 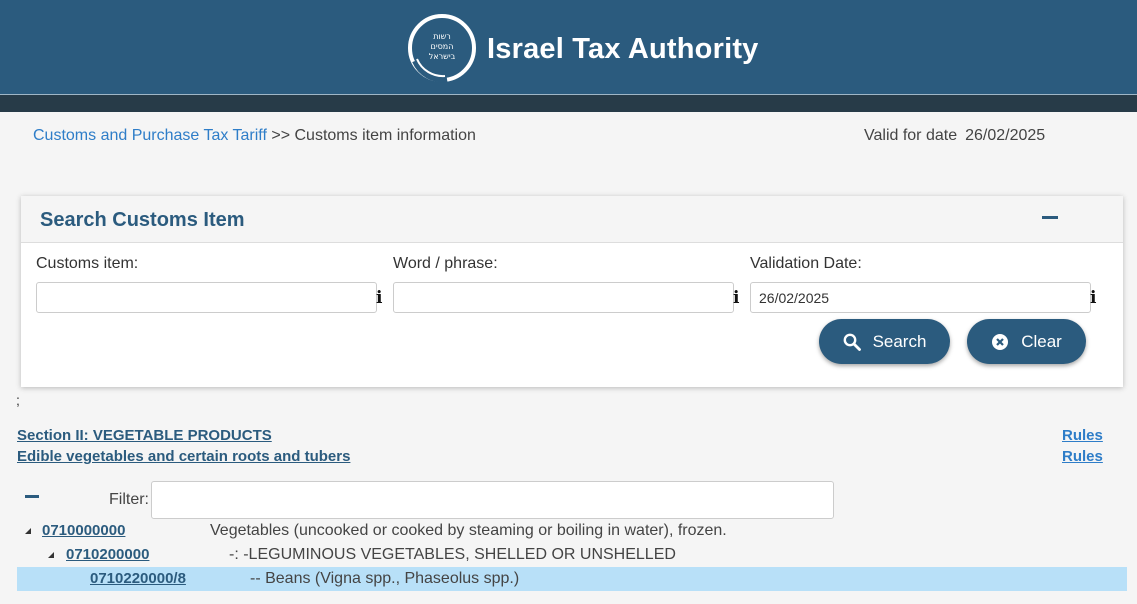 What do you see at coordinates (83, 530) in the screenshot?
I see `tree-row-code-1: 0710000000` at bounding box center [83, 530].